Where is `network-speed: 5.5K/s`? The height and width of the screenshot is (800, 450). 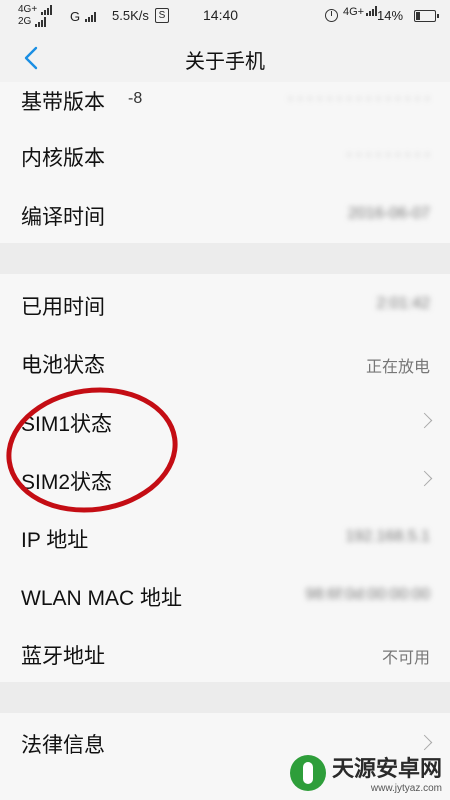 network-speed: 5.5K/s is located at coordinates (130, 15).